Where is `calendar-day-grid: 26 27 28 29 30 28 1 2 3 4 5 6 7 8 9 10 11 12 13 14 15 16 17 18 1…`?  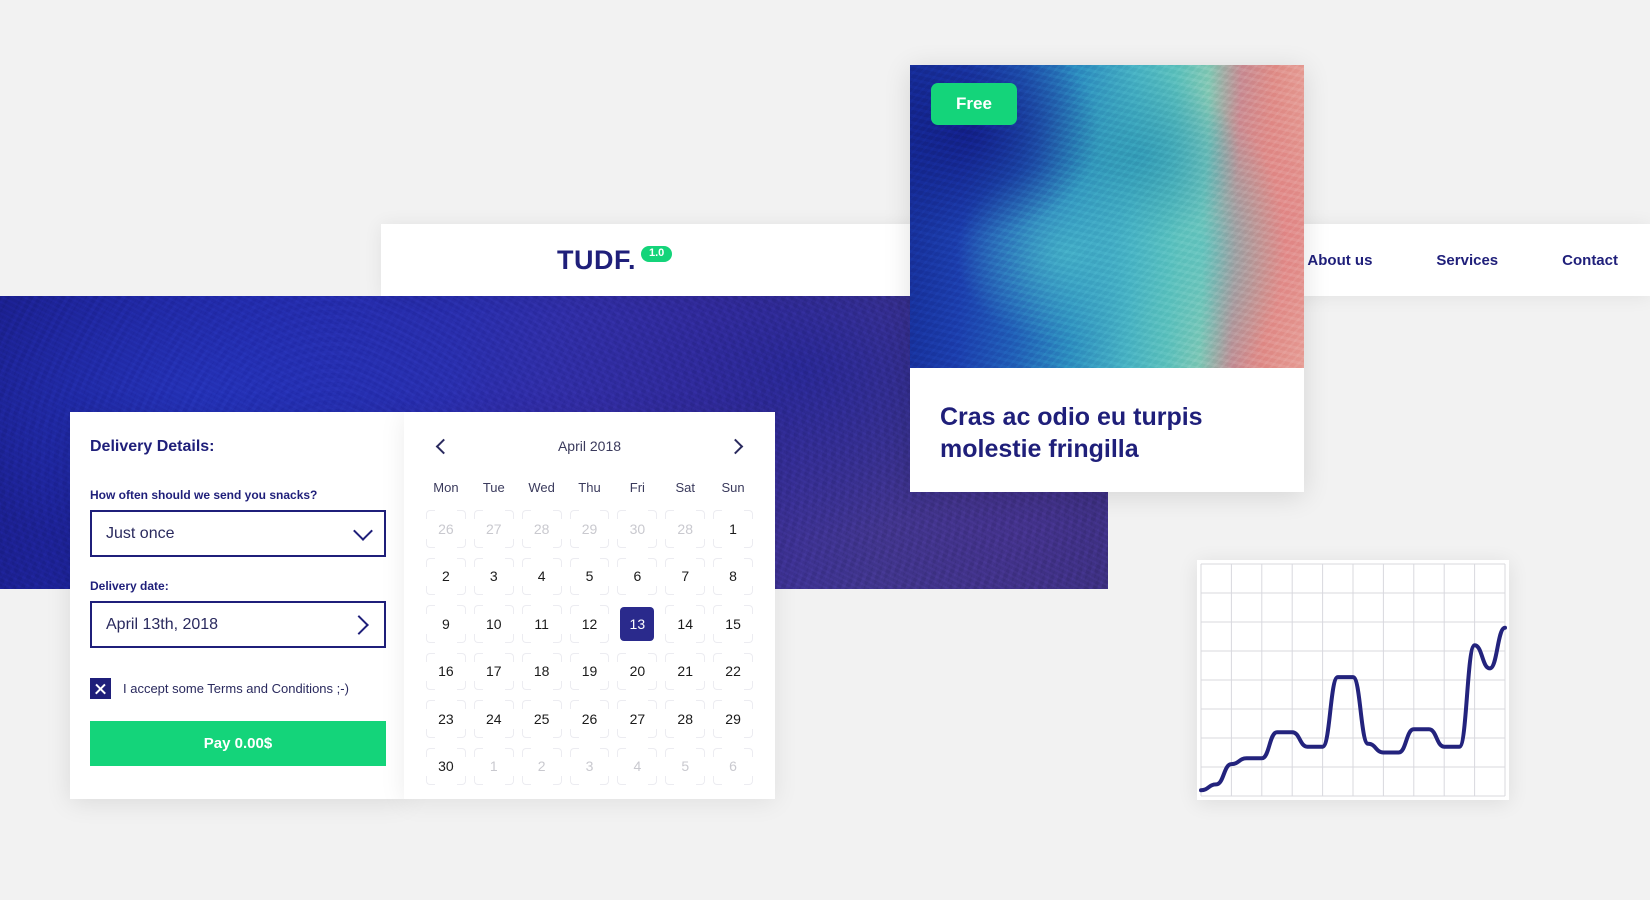 calendar-day-grid: 26 27 28 29 30 28 1 2 3 4 5 6 7 8 9 10 11 12 13 14 15 16 17 18 1… is located at coordinates (589, 647).